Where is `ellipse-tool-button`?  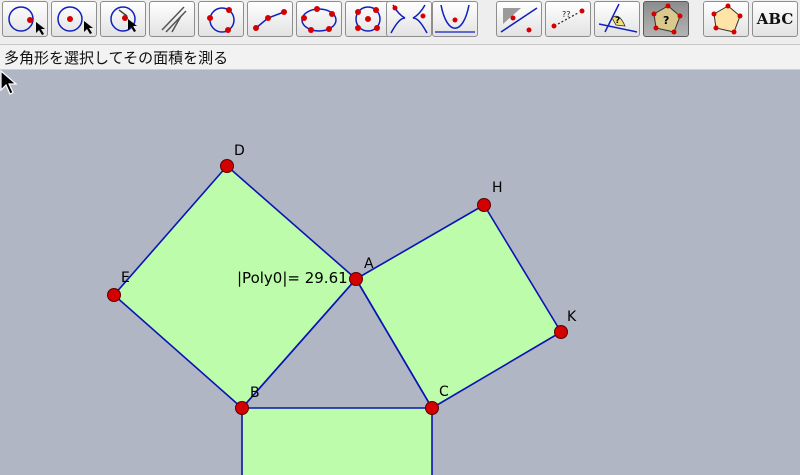 ellipse-tool-button is located at coordinates (319, 19).